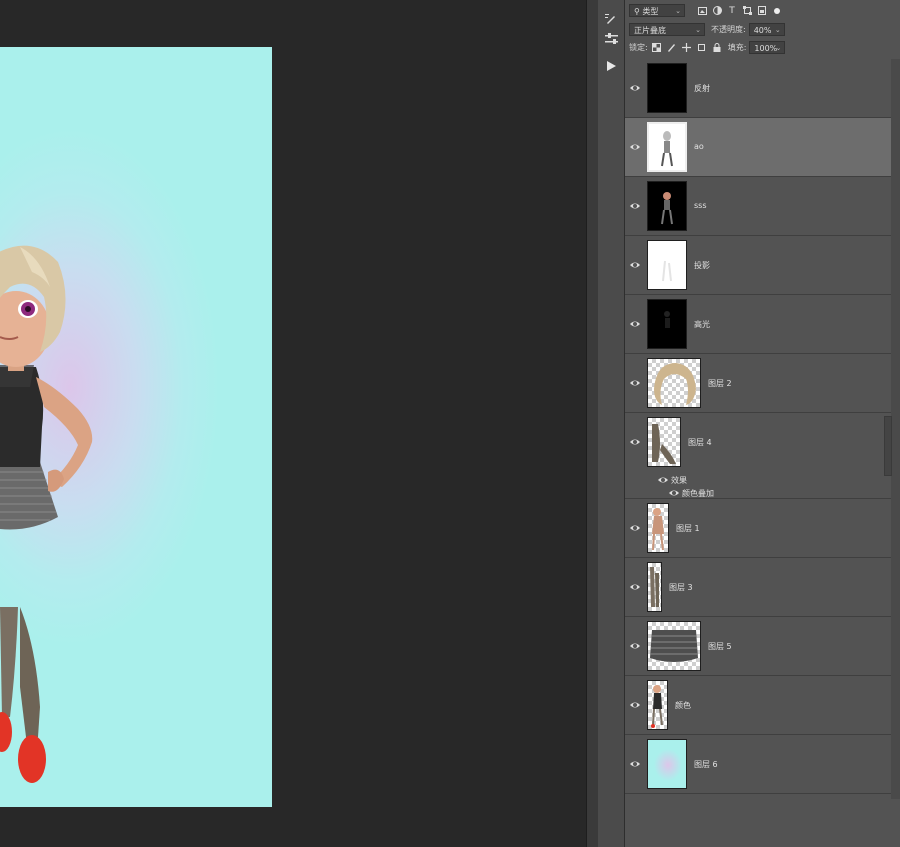  I want to click on lock-transparent-pixels-icon, so click(657, 48).